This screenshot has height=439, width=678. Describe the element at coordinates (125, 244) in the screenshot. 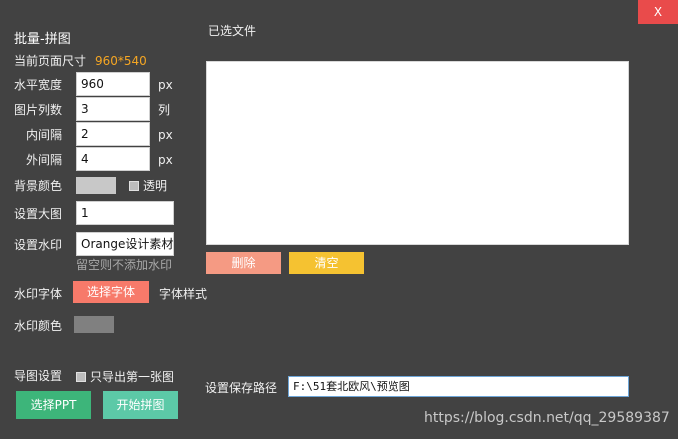

I see `watermark-input: Orange设计素材` at that location.